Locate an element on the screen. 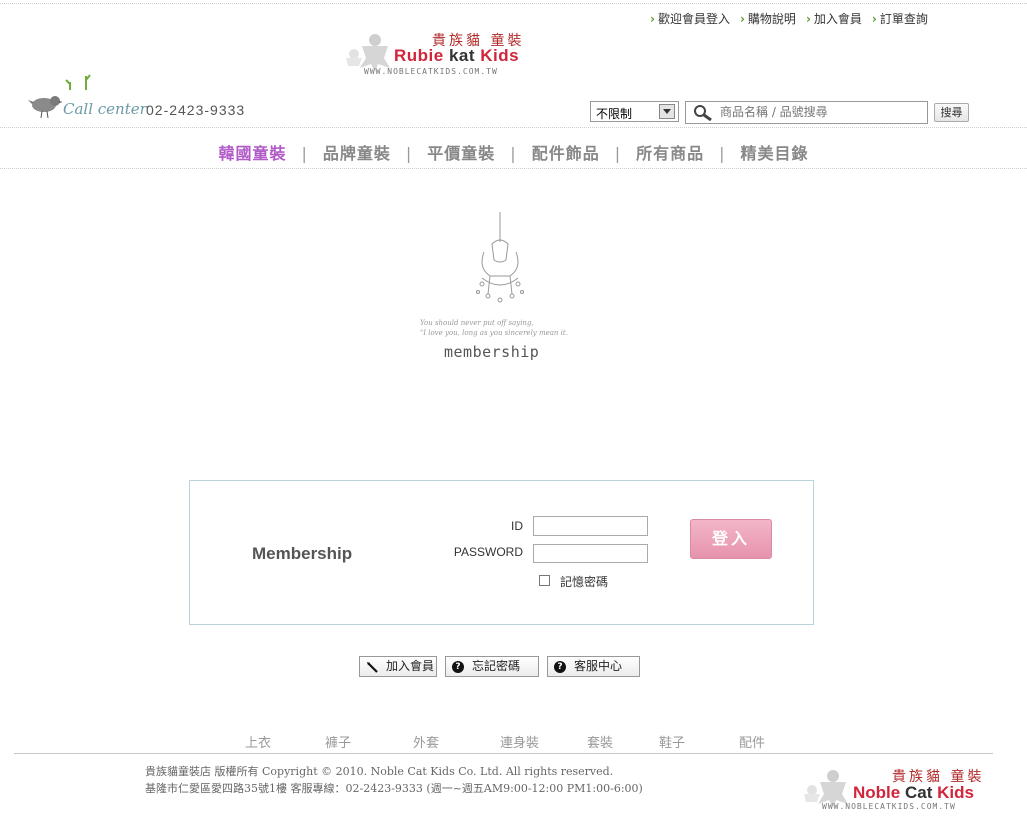 The height and width of the screenshot is (823, 1027). pencil-icon is located at coordinates (372, 667).